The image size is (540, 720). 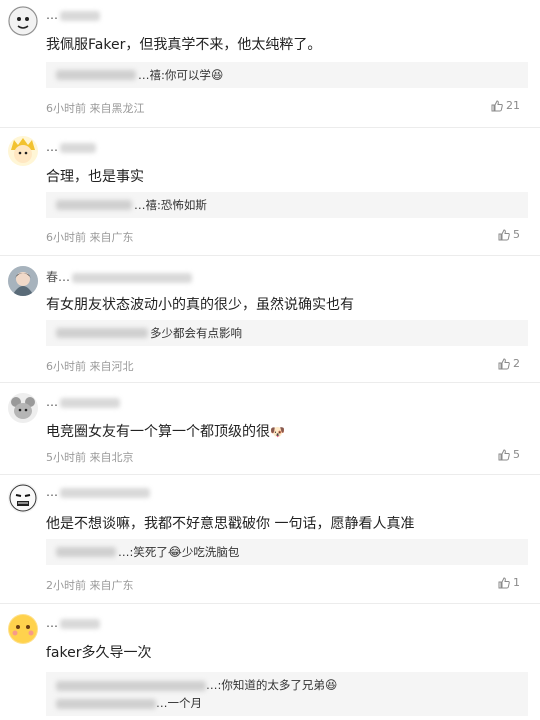 What do you see at coordinates (90, 237) in the screenshot?
I see `comment-meta: 6小时前 来自广东` at bounding box center [90, 237].